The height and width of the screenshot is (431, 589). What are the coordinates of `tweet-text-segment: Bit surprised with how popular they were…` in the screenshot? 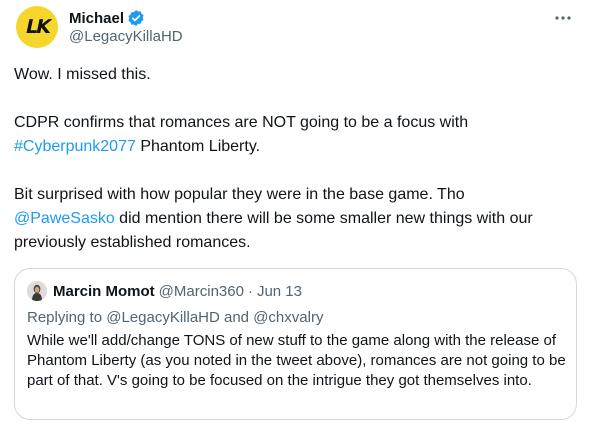 It's located at (239, 194).